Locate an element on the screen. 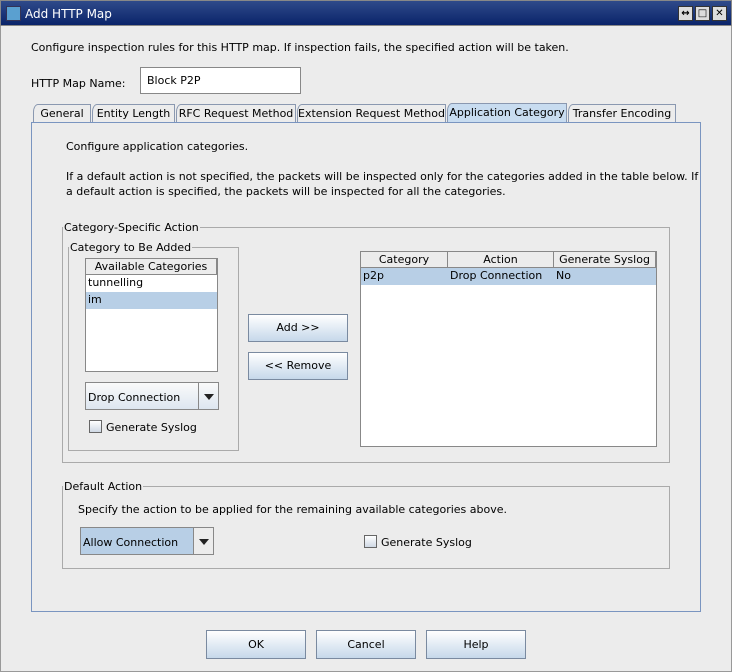 The height and width of the screenshot is (672, 732). default-syslog-checkbox is located at coordinates (370, 541).